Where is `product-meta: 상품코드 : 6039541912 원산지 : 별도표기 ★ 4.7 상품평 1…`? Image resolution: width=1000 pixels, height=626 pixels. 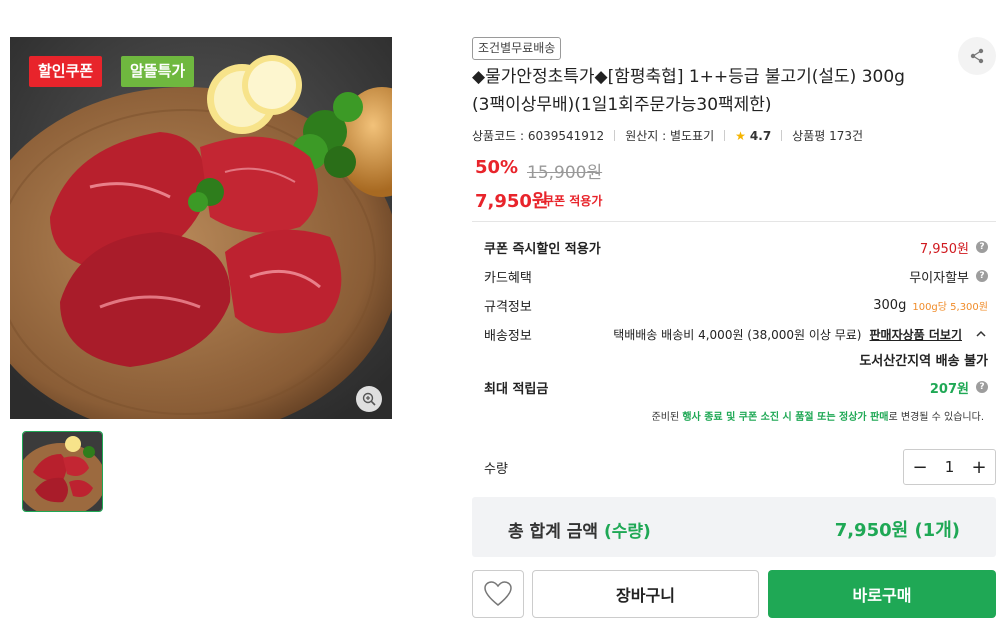
product-meta: 상품코드 : 6039541912 원산지 : 별도표기 ★ 4.7 상품평 1… is located at coordinates (667, 135).